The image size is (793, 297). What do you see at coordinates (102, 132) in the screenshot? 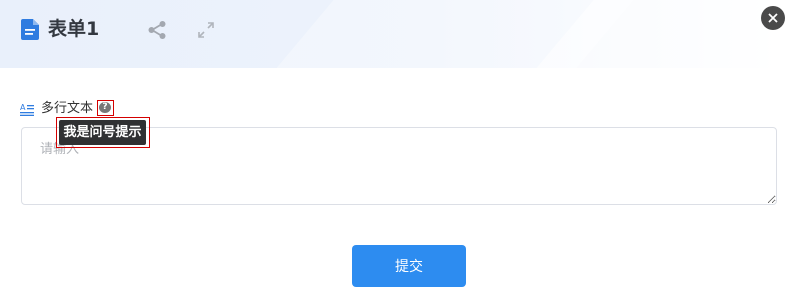
I see `help-tooltip: 我是问号提示` at bounding box center [102, 132].